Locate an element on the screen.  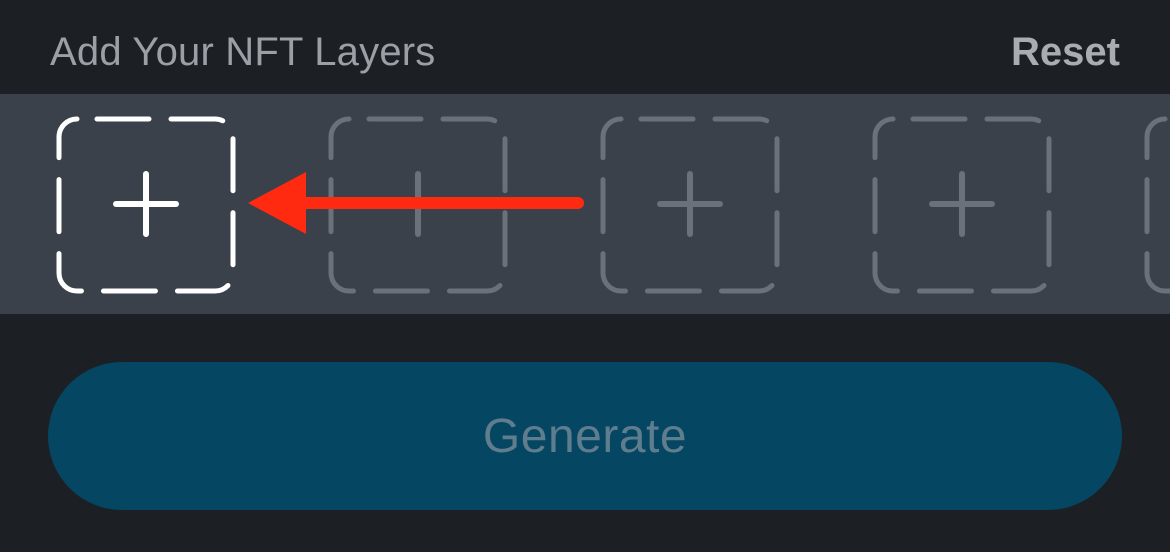
dashed-square-icon is located at coordinates (1157, 205).